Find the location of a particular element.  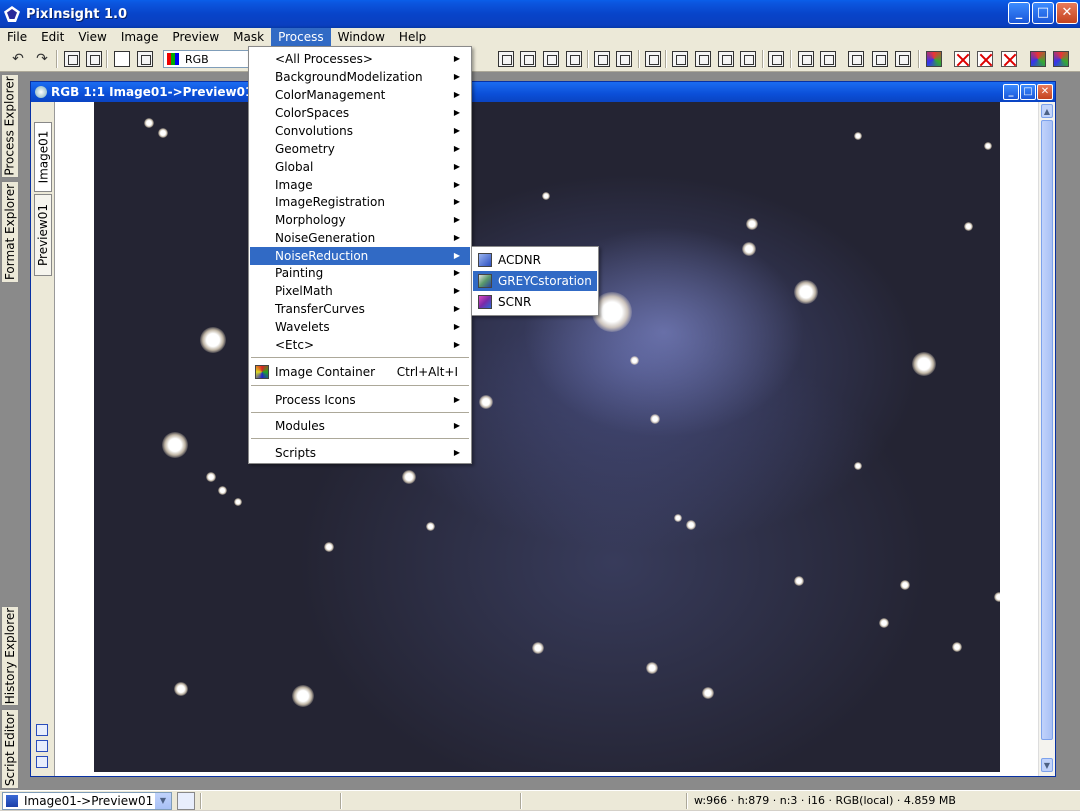

menu-item-noise-reduction: NoiseReduction ▶ is located at coordinates (360, 256).